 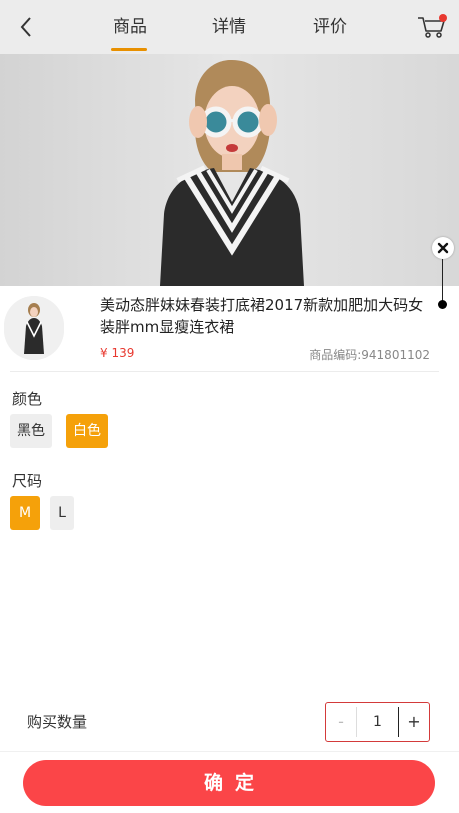 I want to click on tab-details: 详情, so click(x=229, y=27).